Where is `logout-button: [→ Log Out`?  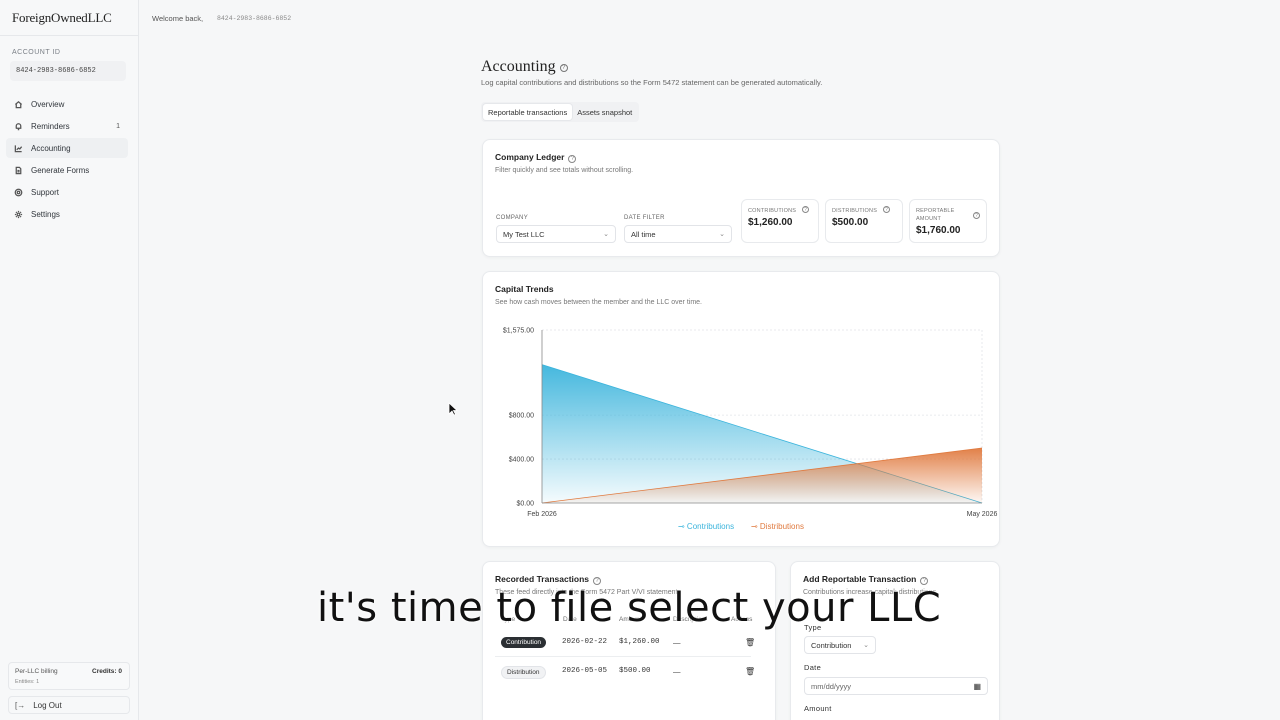 logout-button: [→ Log Out is located at coordinates (69, 705).